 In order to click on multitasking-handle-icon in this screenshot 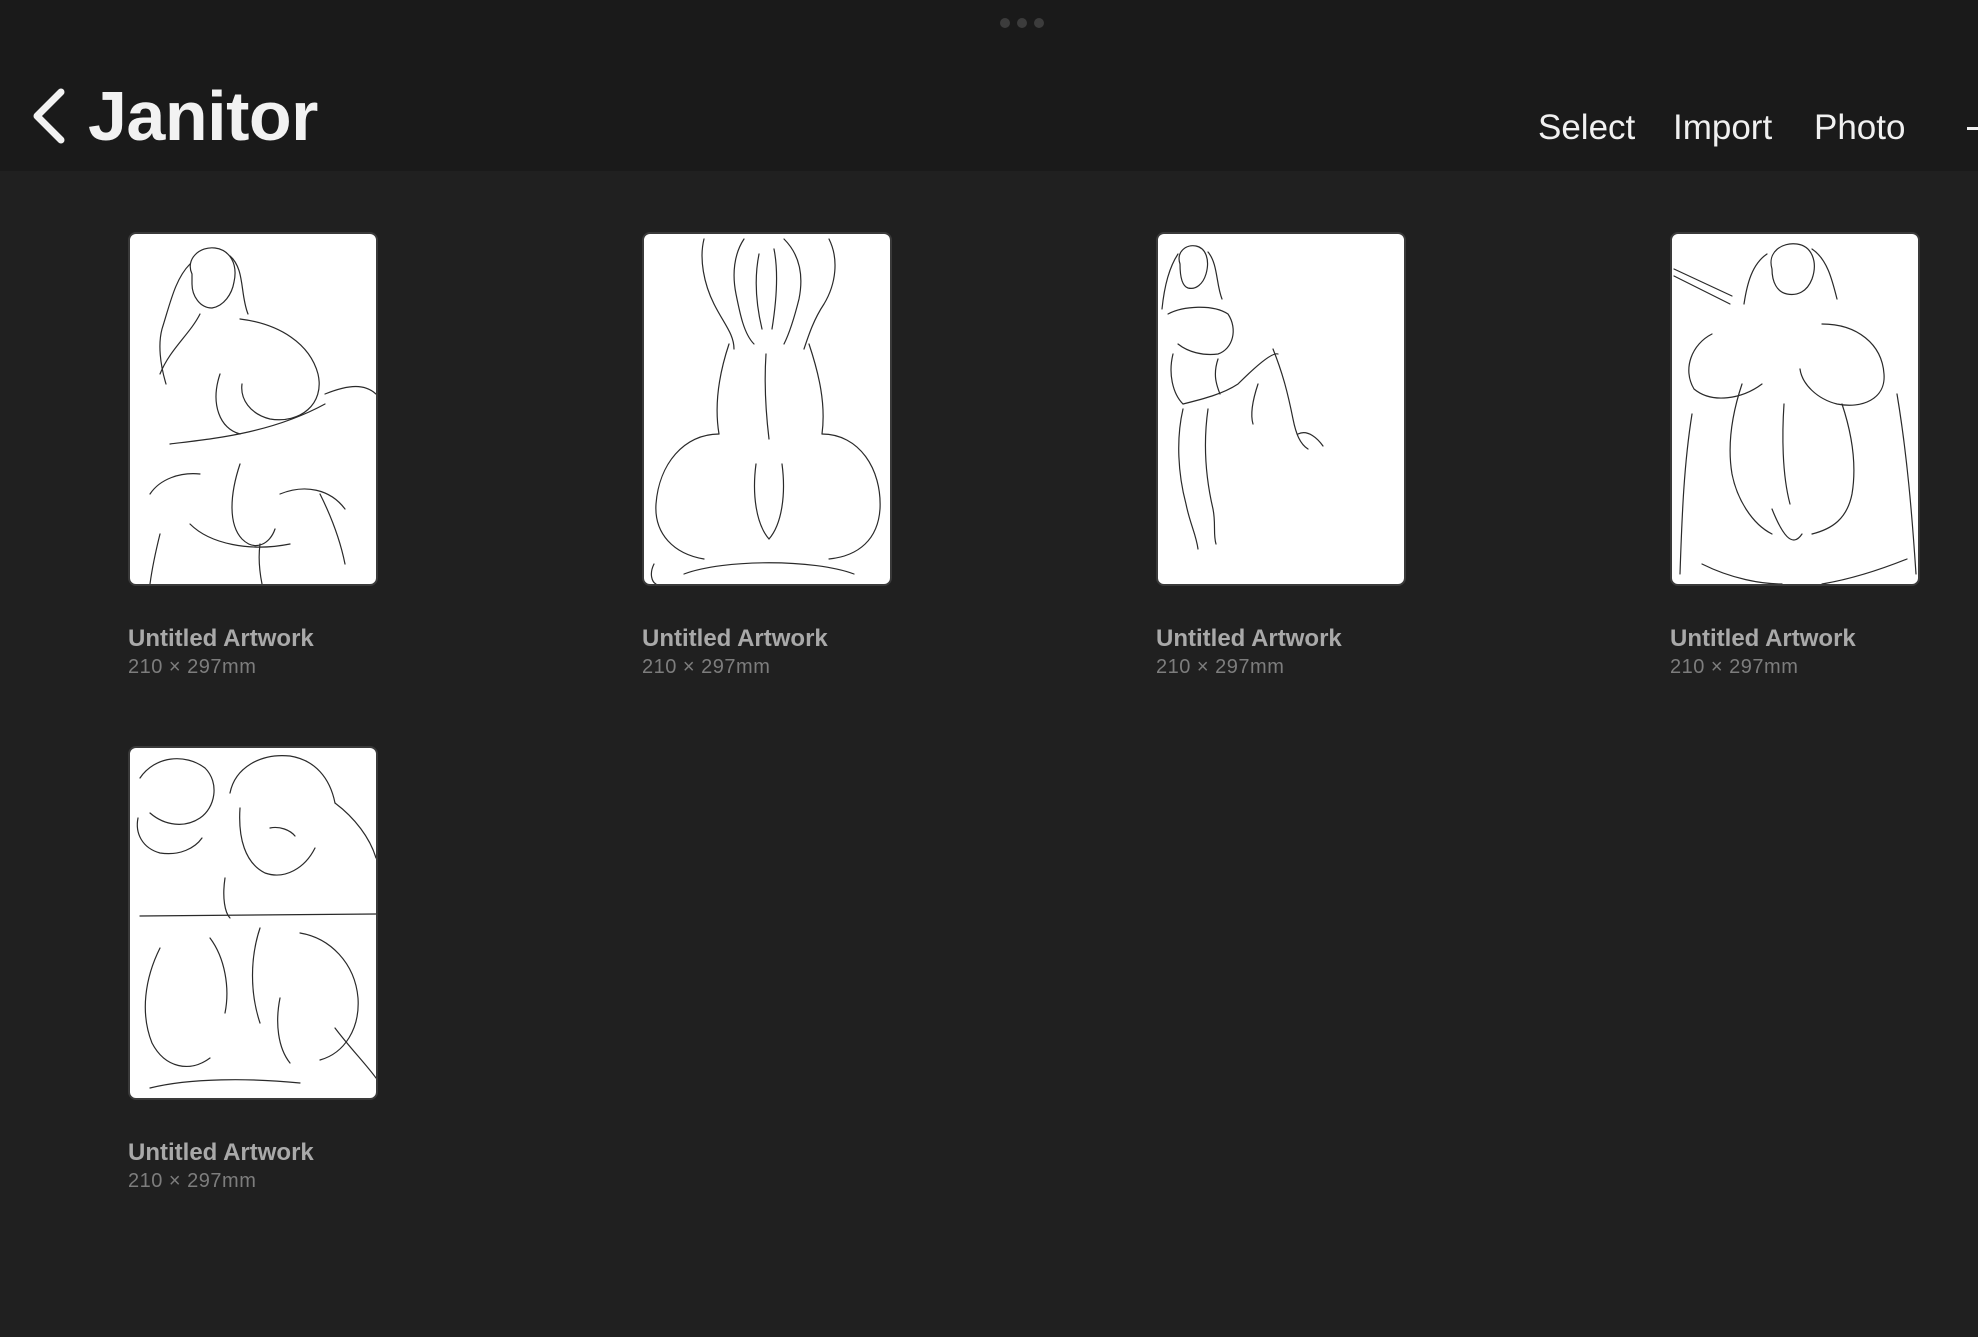, I will do `click(1023, 23)`.